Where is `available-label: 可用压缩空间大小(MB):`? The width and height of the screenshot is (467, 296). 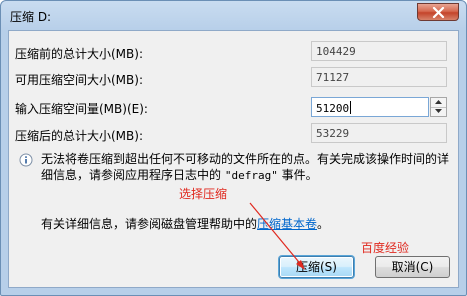
available-label: 可用压缩空间大小(MB): is located at coordinates (79, 80).